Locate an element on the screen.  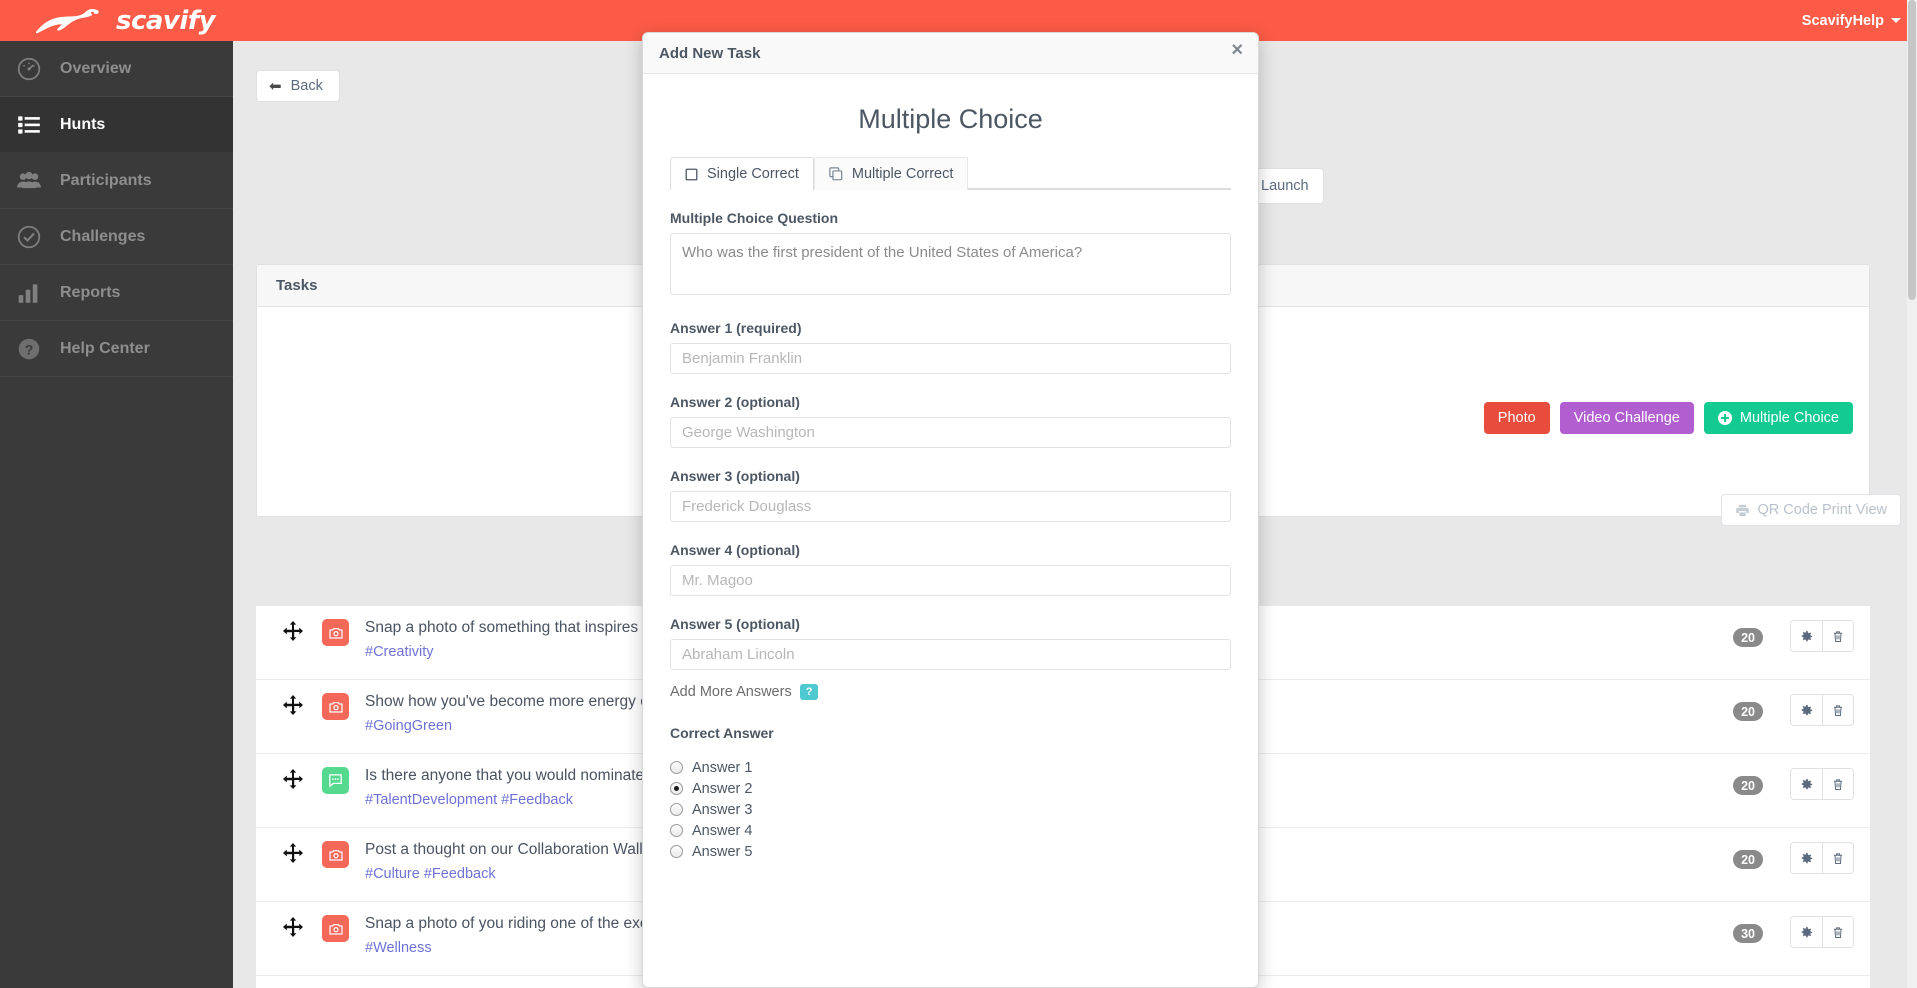
add-more-answers-link: Add More Answers is located at coordinates (731, 692).